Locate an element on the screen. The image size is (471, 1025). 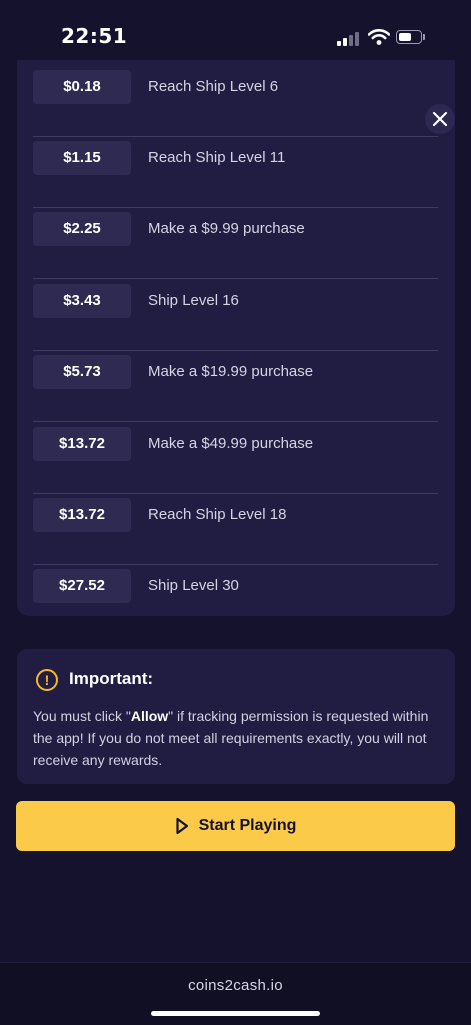
reward-amount: $2.25 is located at coordinates (82, 229).